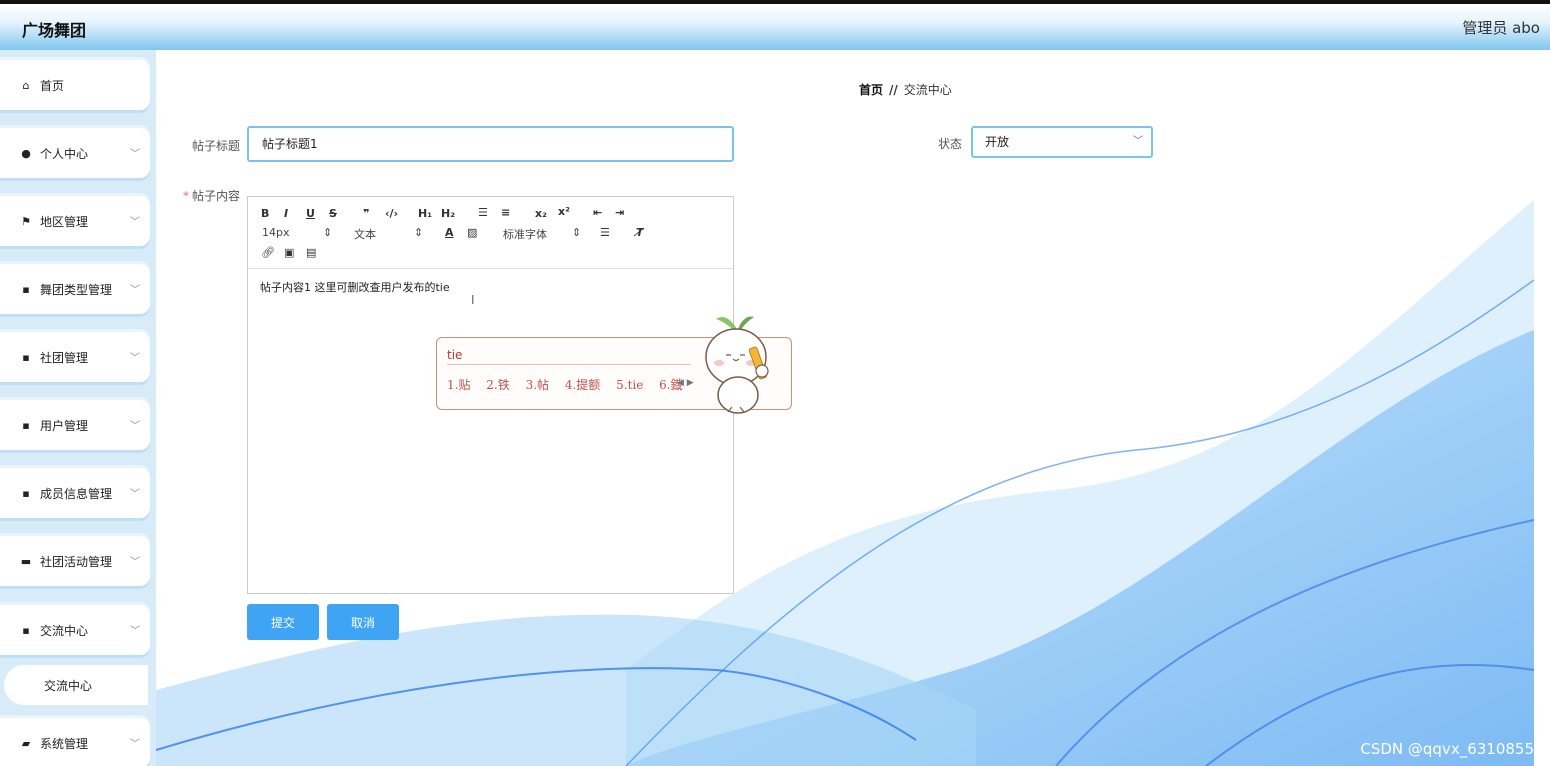 This screenshot has height=766, width=1550. What do you see at coordinates (525, 234) in the screenshot?
I see `font-family-select: 标准字体` at bounding box center [525, 234].